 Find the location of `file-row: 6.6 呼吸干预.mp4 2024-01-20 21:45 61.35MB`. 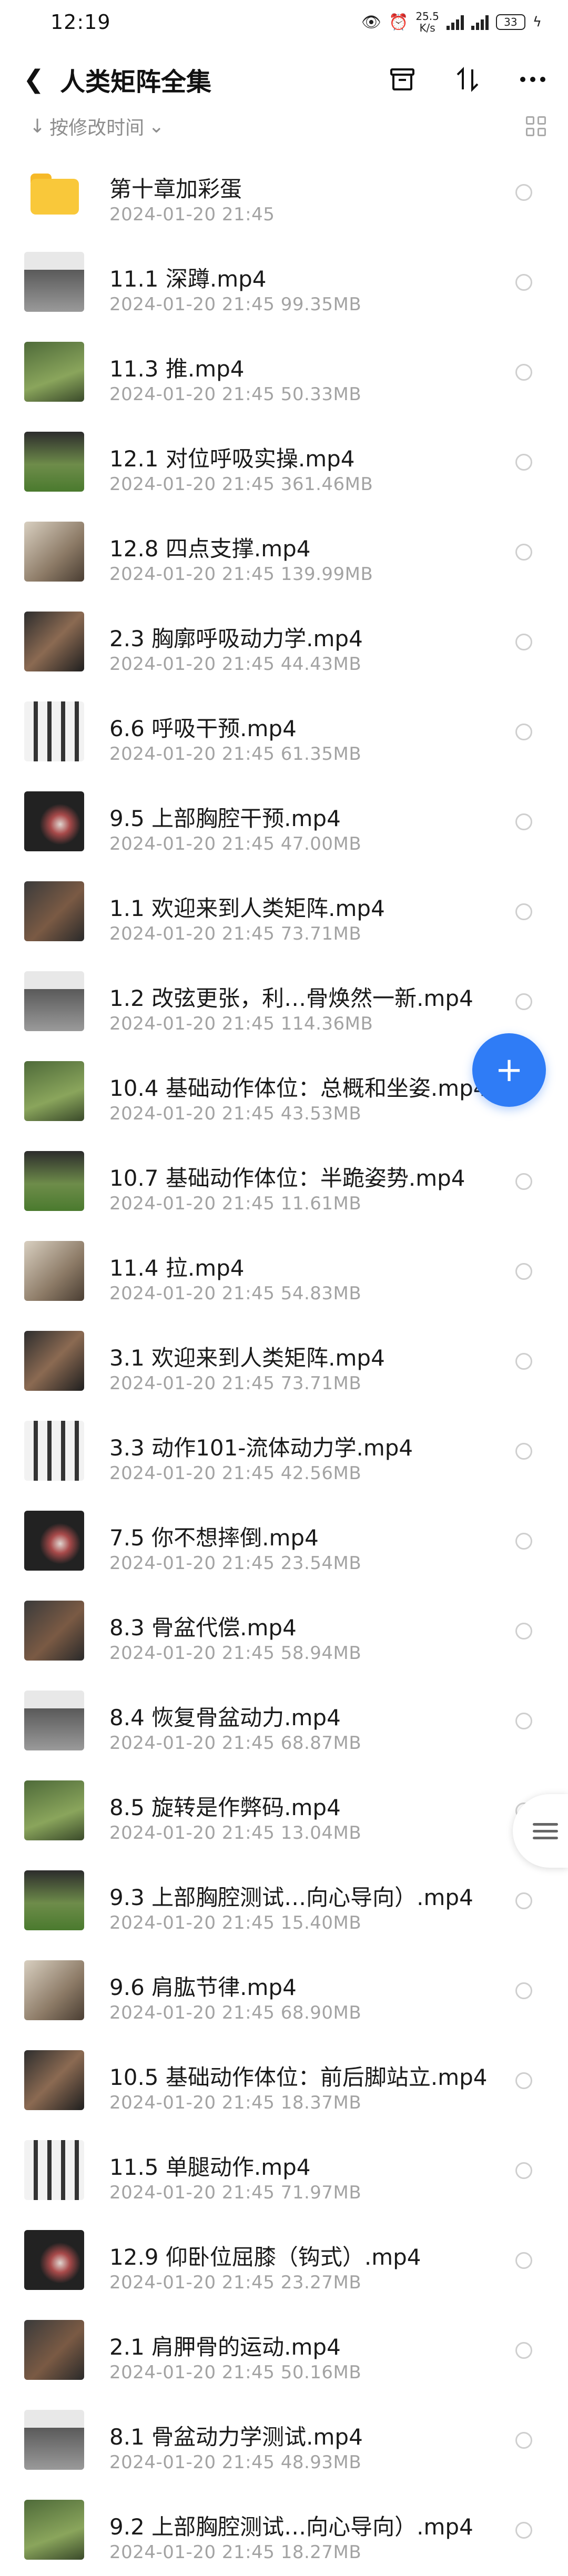

file-row: 6.6 呼吸干预.mp4 2024-01-20 21:45 61.35MB is located at coordinates (284, 733).